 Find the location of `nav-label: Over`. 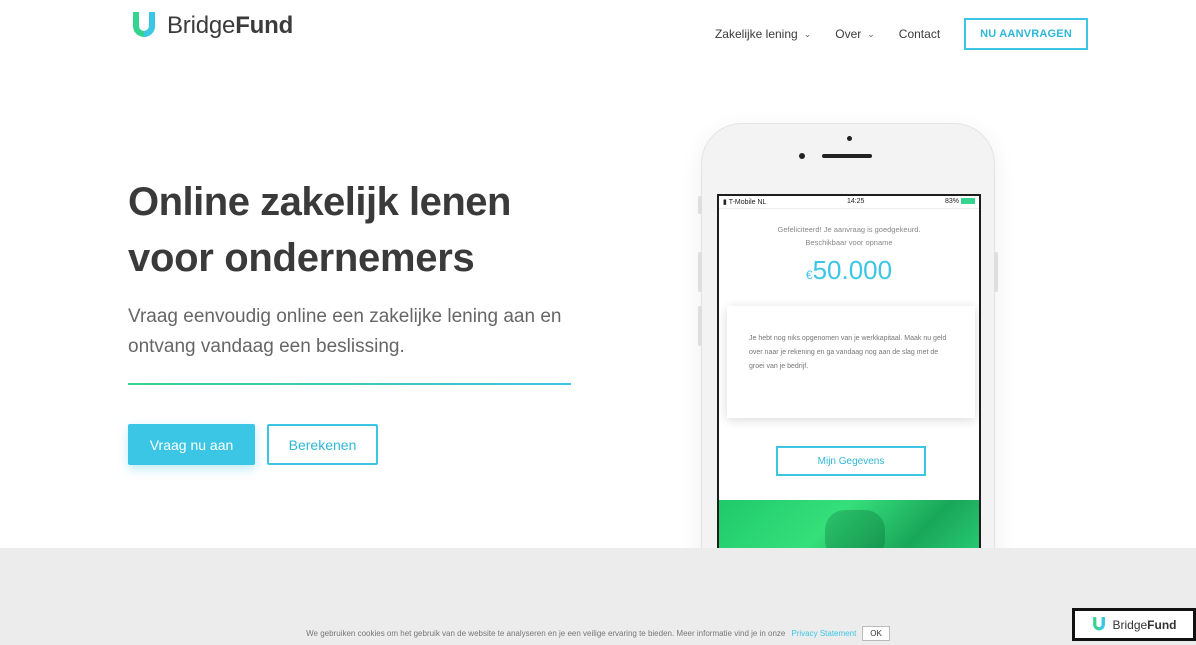

nav-label: Over is located at coordinates (848, 34).